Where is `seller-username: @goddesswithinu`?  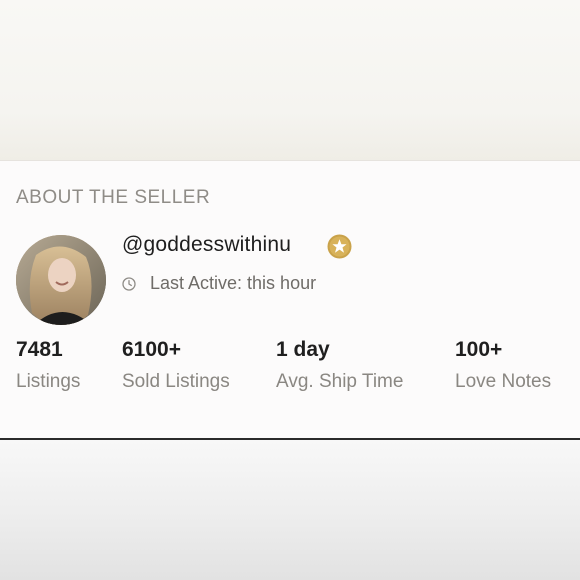
seller-username: @goddesswithinu is located at coordinates (206, 245).